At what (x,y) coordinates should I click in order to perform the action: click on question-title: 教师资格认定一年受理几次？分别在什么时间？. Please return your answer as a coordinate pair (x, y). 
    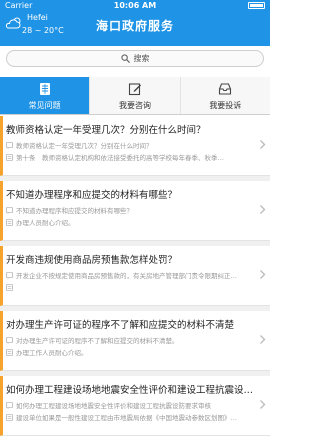
    Looking at the image, I should click on (106, 130).